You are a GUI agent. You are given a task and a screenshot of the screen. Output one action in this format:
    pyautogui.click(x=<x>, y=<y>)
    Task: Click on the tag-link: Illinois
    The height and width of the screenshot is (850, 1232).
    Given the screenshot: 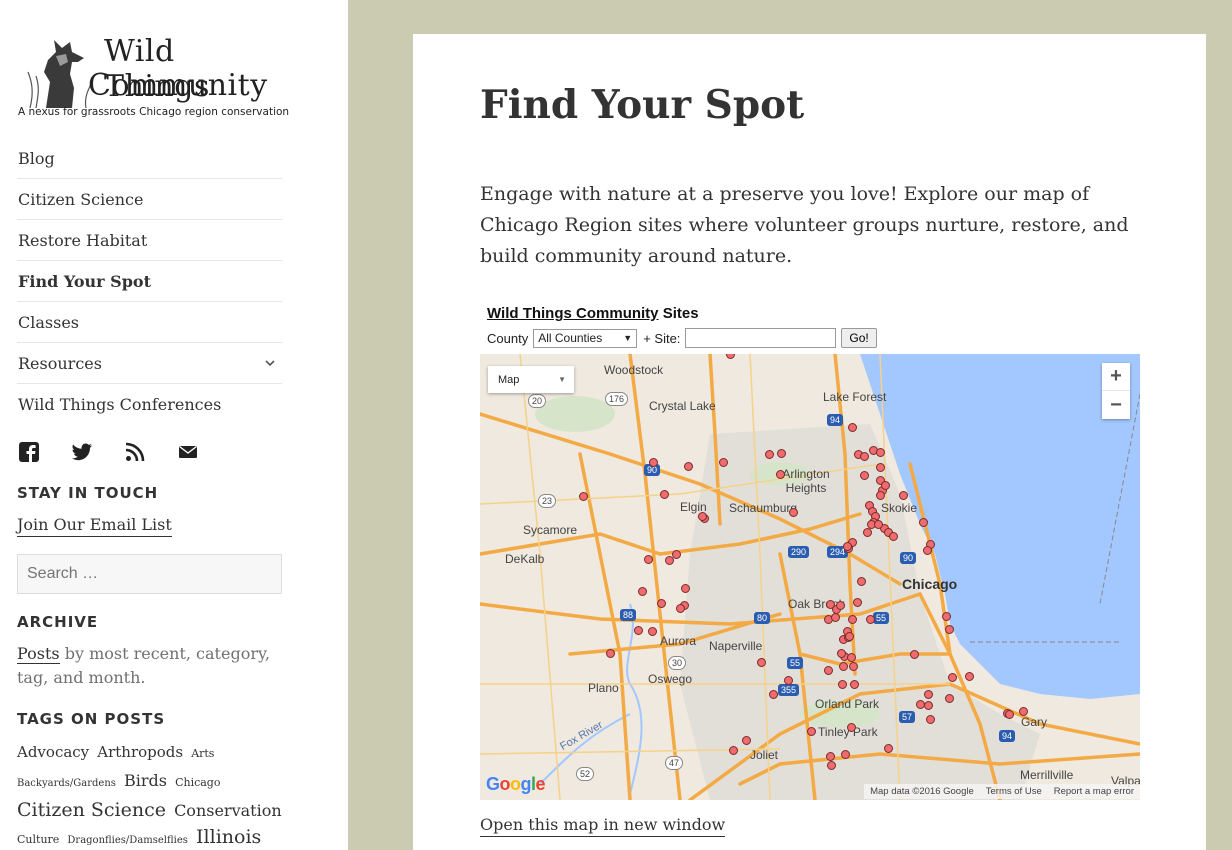 What is the action you would take?
    pyautogui.click(x=228, y=837)
    